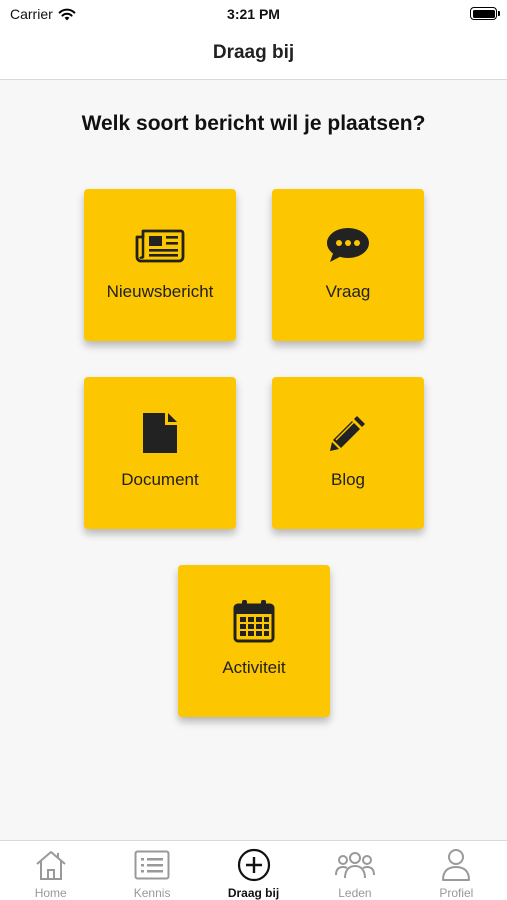  I want to click on tab-draag-bij: Draag bij, so click(253, 870).